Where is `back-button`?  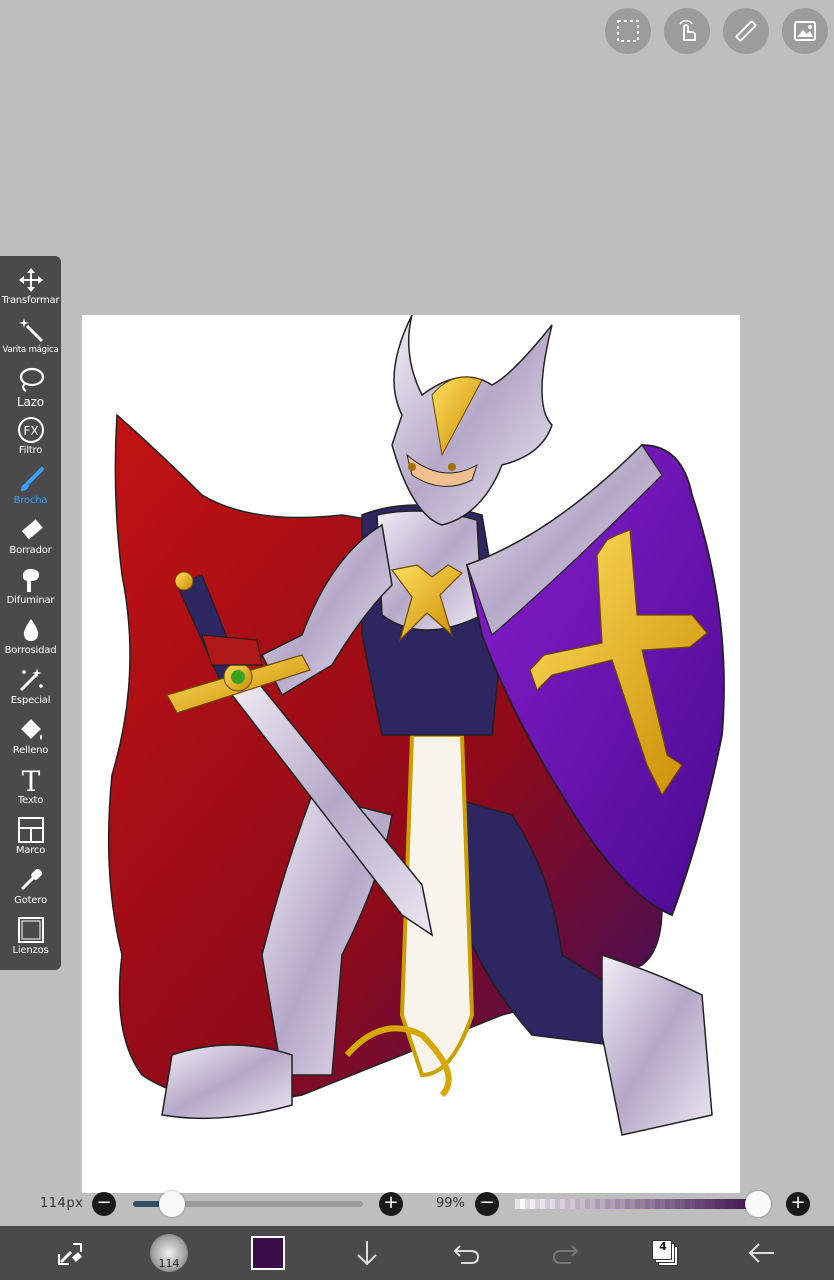 back-button is located at coordinates (762, 1253).